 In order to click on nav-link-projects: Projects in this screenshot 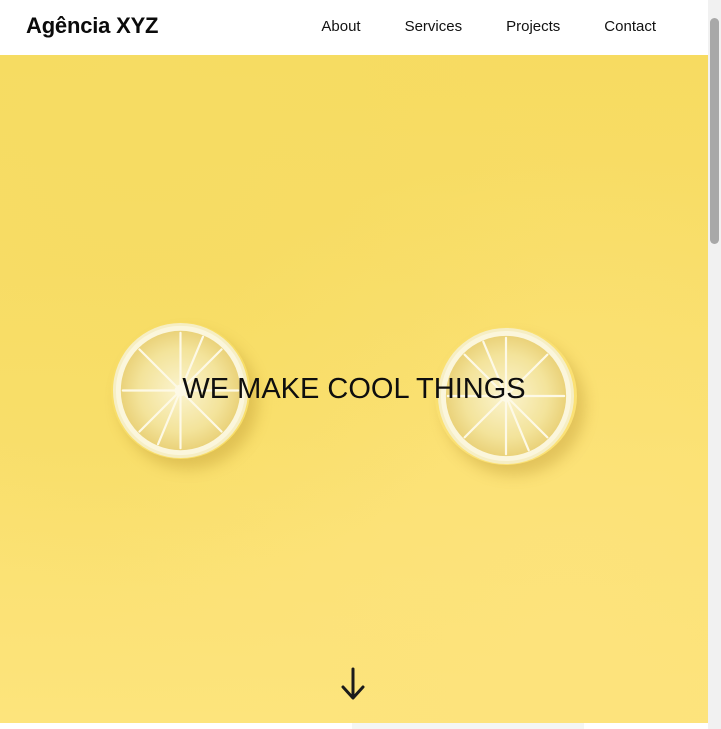, I will do `click(533, 27)`.